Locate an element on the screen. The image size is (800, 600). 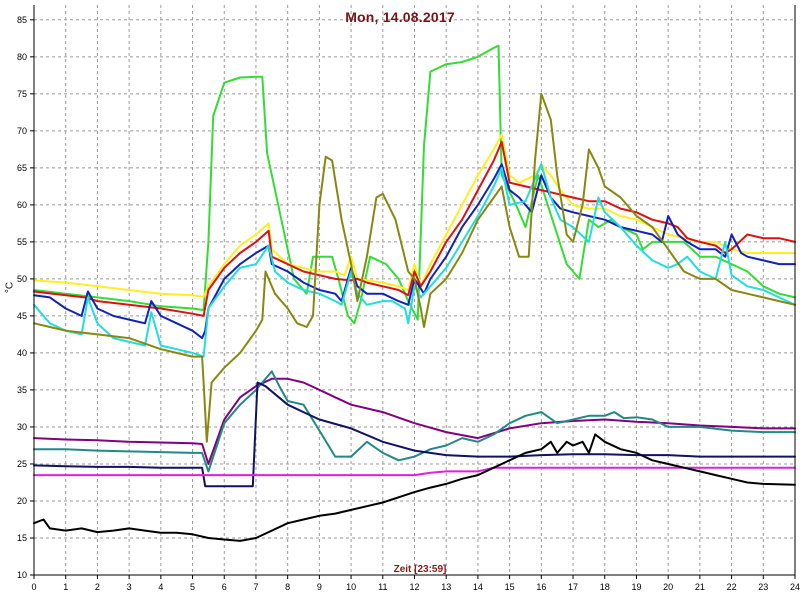
x-tick-label: 6 is located at coordinates (224, 587).